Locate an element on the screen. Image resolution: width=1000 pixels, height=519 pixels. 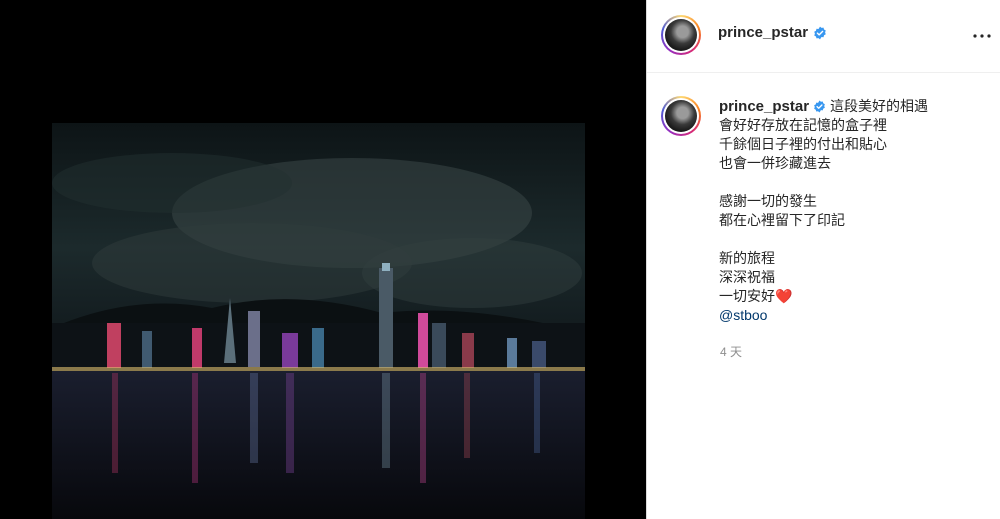
caption-username: prince_pstar is located at coordinates (764, 106).